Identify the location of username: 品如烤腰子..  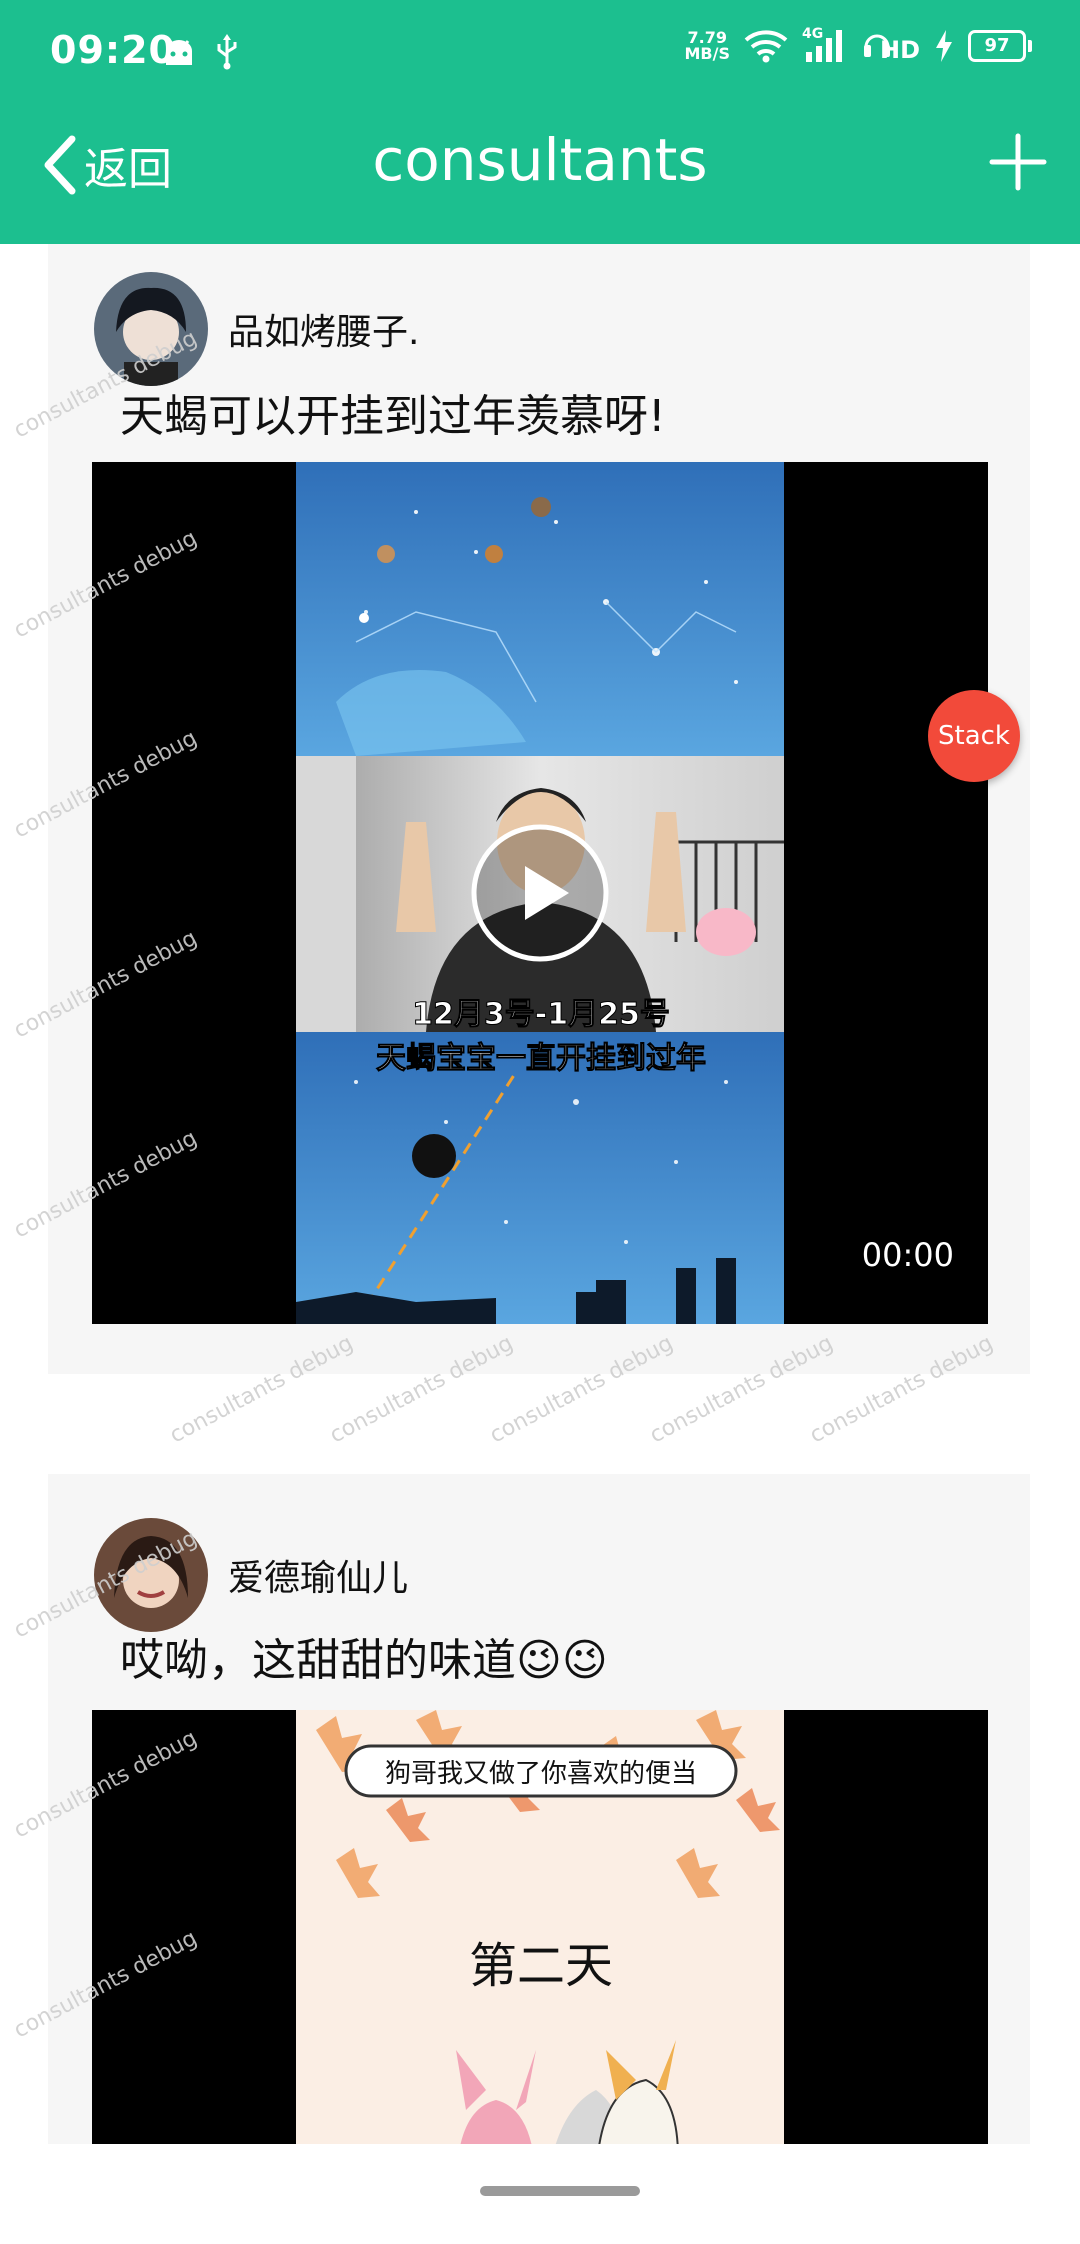
(324, 332).